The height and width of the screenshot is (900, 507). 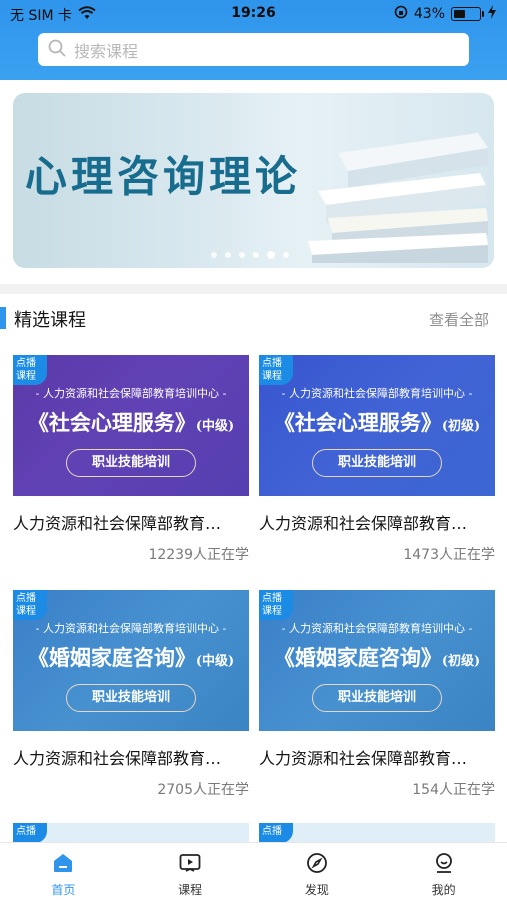 What do you see at coordinates (453, 790) in the screenshot?
I see `learner-count: 154人正在学` at bounding box center [453, 790].